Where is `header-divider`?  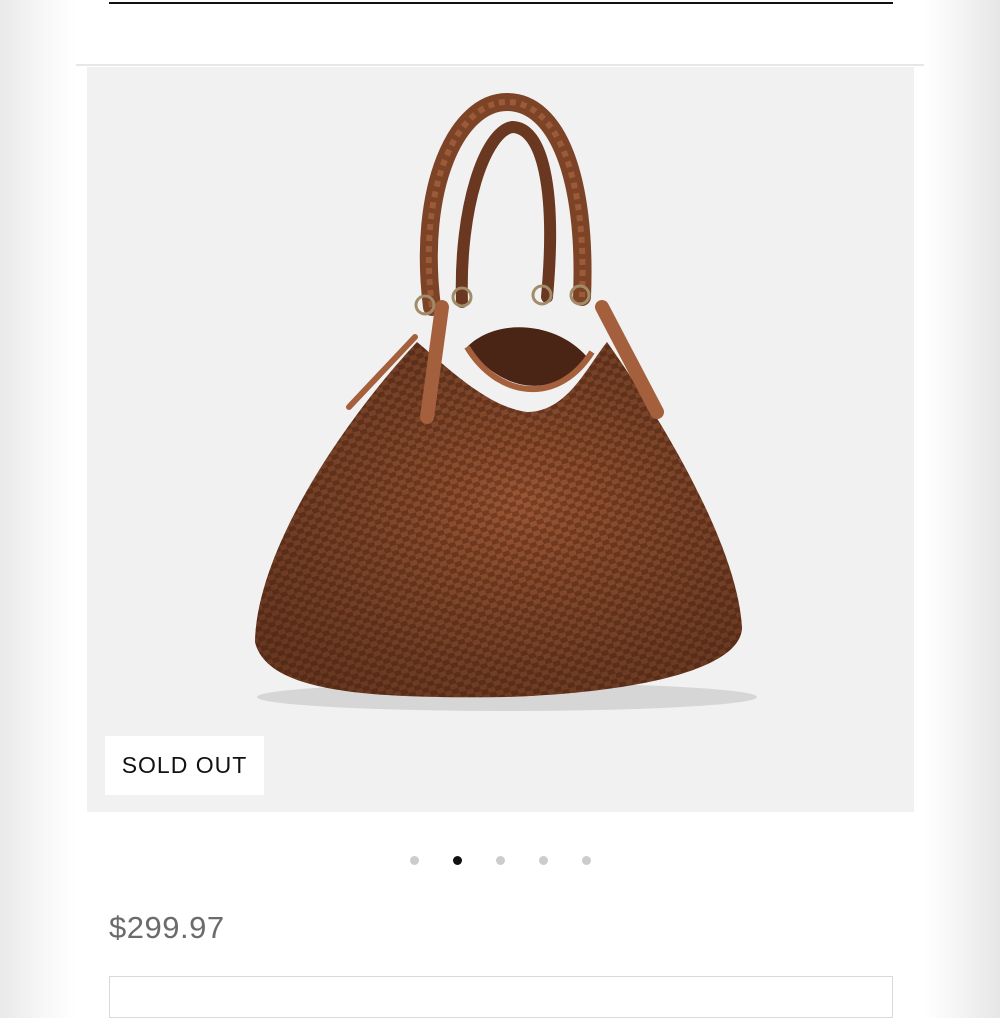 header-divider is located at coordinates (500, 65).